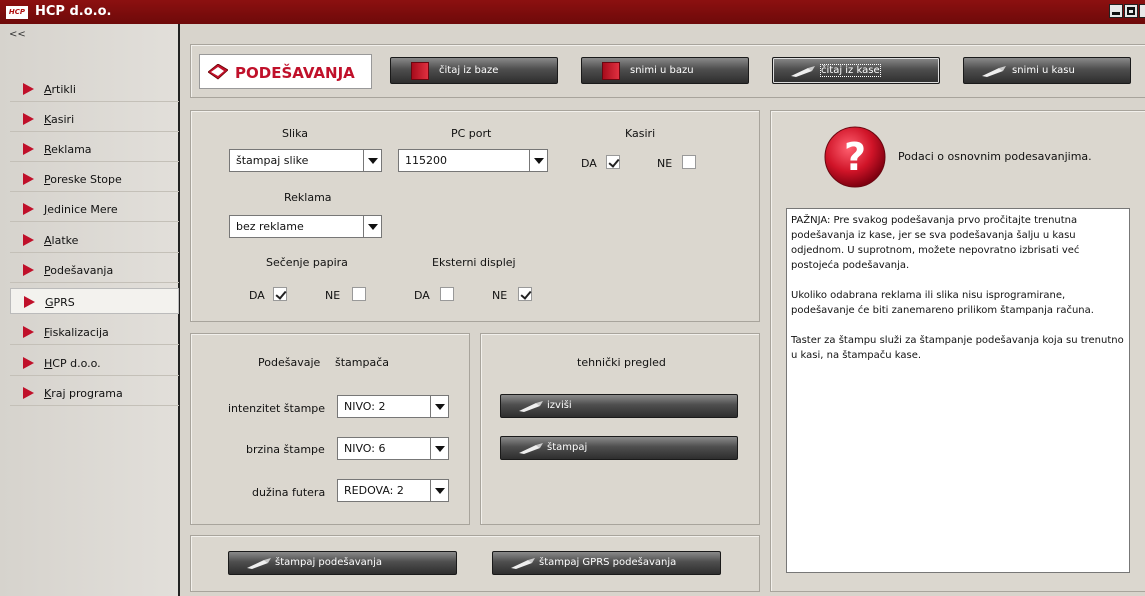 The width and height of the screenshot is (1145, 596). Describe the element at coordinates (619, 448) in the screenshot. I see `stampaj-button: štampaj` at that location.